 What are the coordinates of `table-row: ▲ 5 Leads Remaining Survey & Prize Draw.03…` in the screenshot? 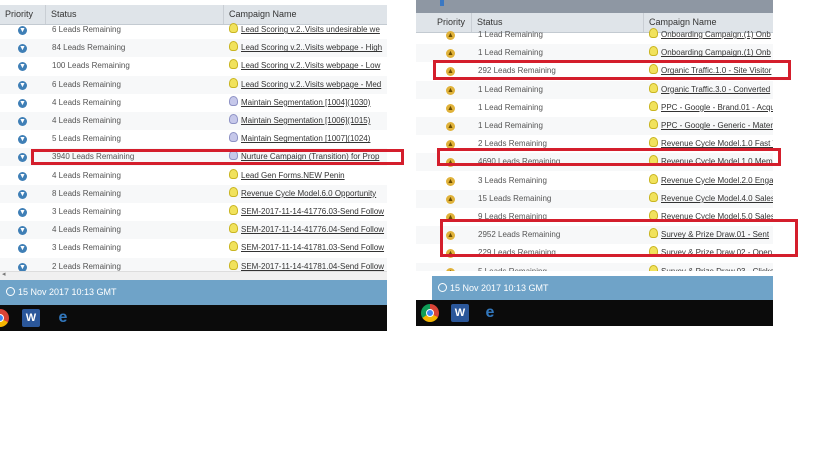 It's located at (594, 266).